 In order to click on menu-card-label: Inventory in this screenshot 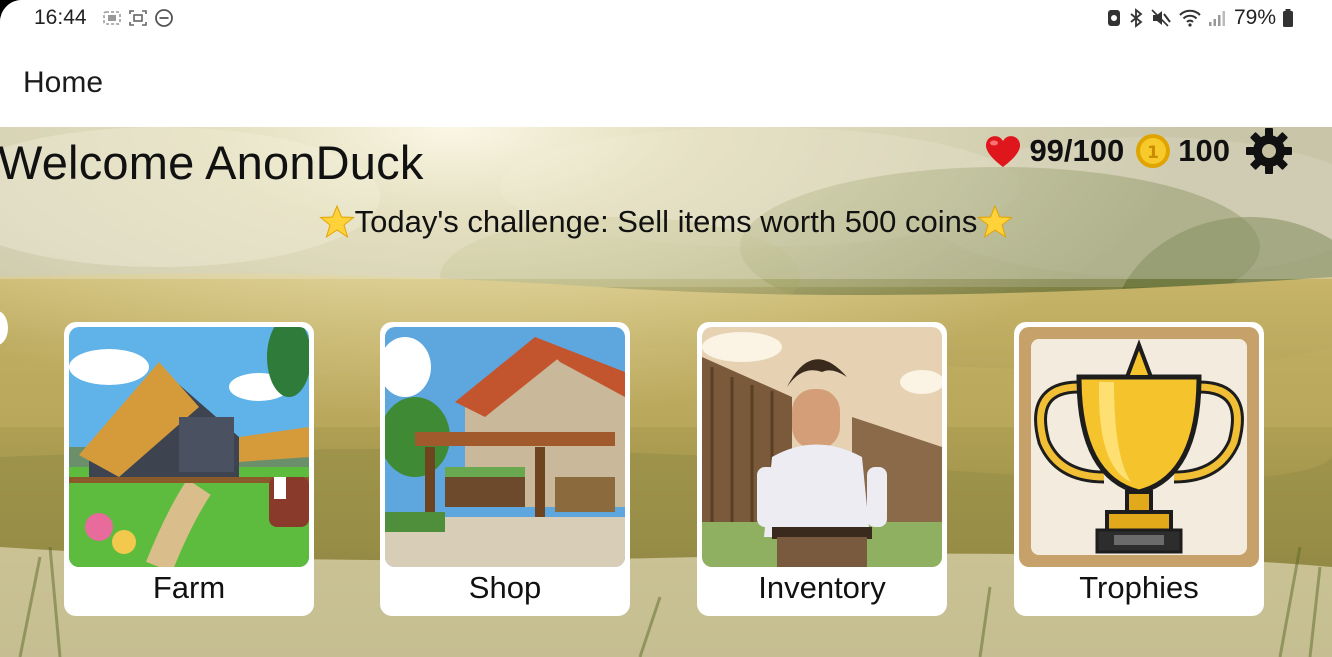, I will do `click(822, 587)`.